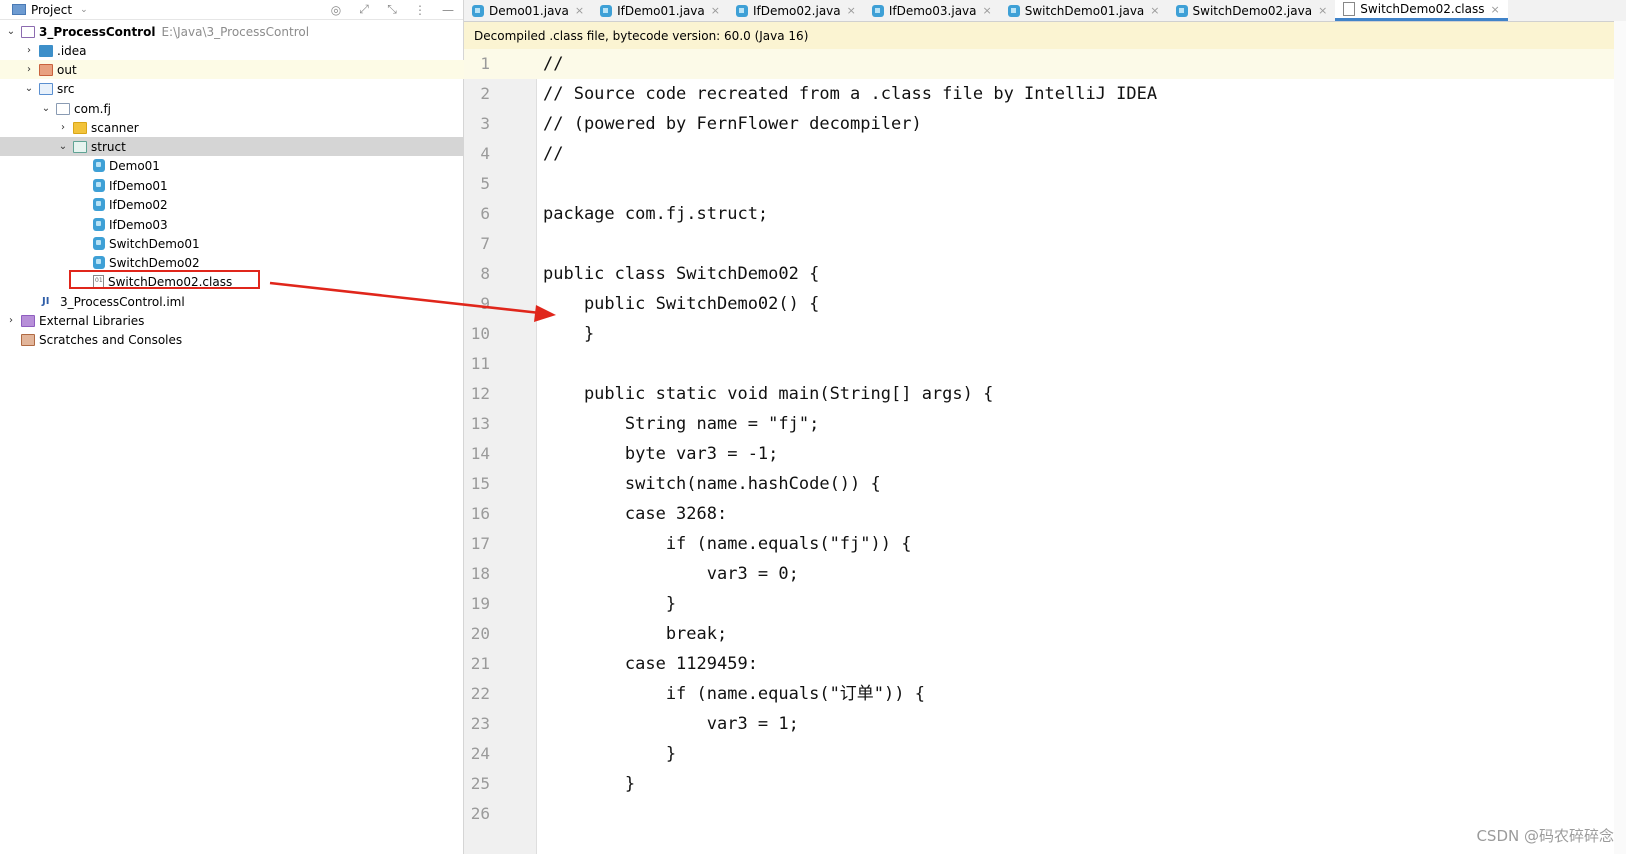  Describe the element at coordinates (1045, 124) in the screenshot. I see `code-line: 3 // (powered by FernFlower decompiler)` at that location.